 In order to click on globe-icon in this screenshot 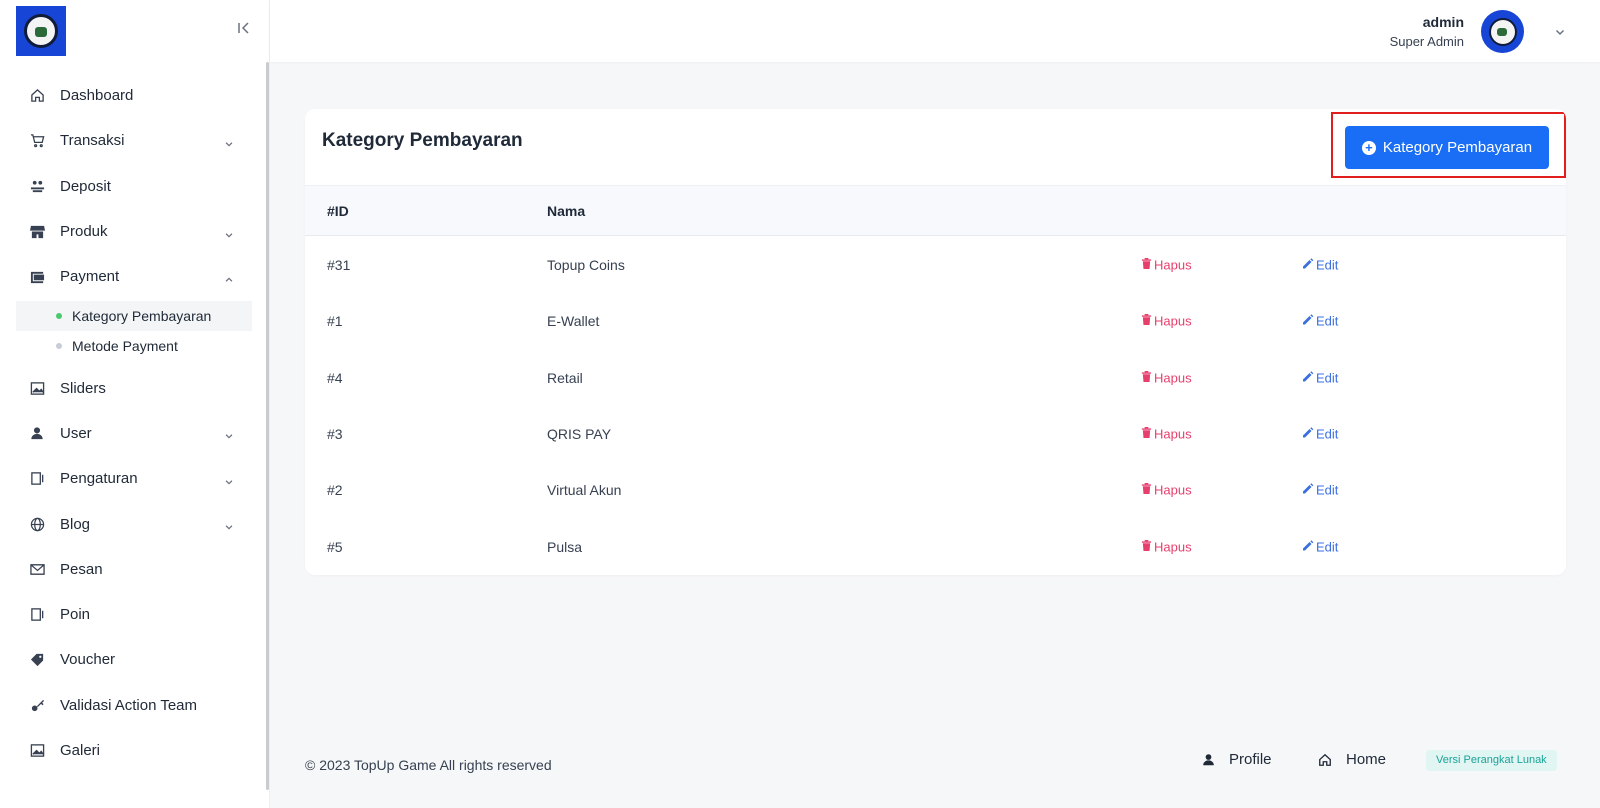, I will do `click(37, 524)`.